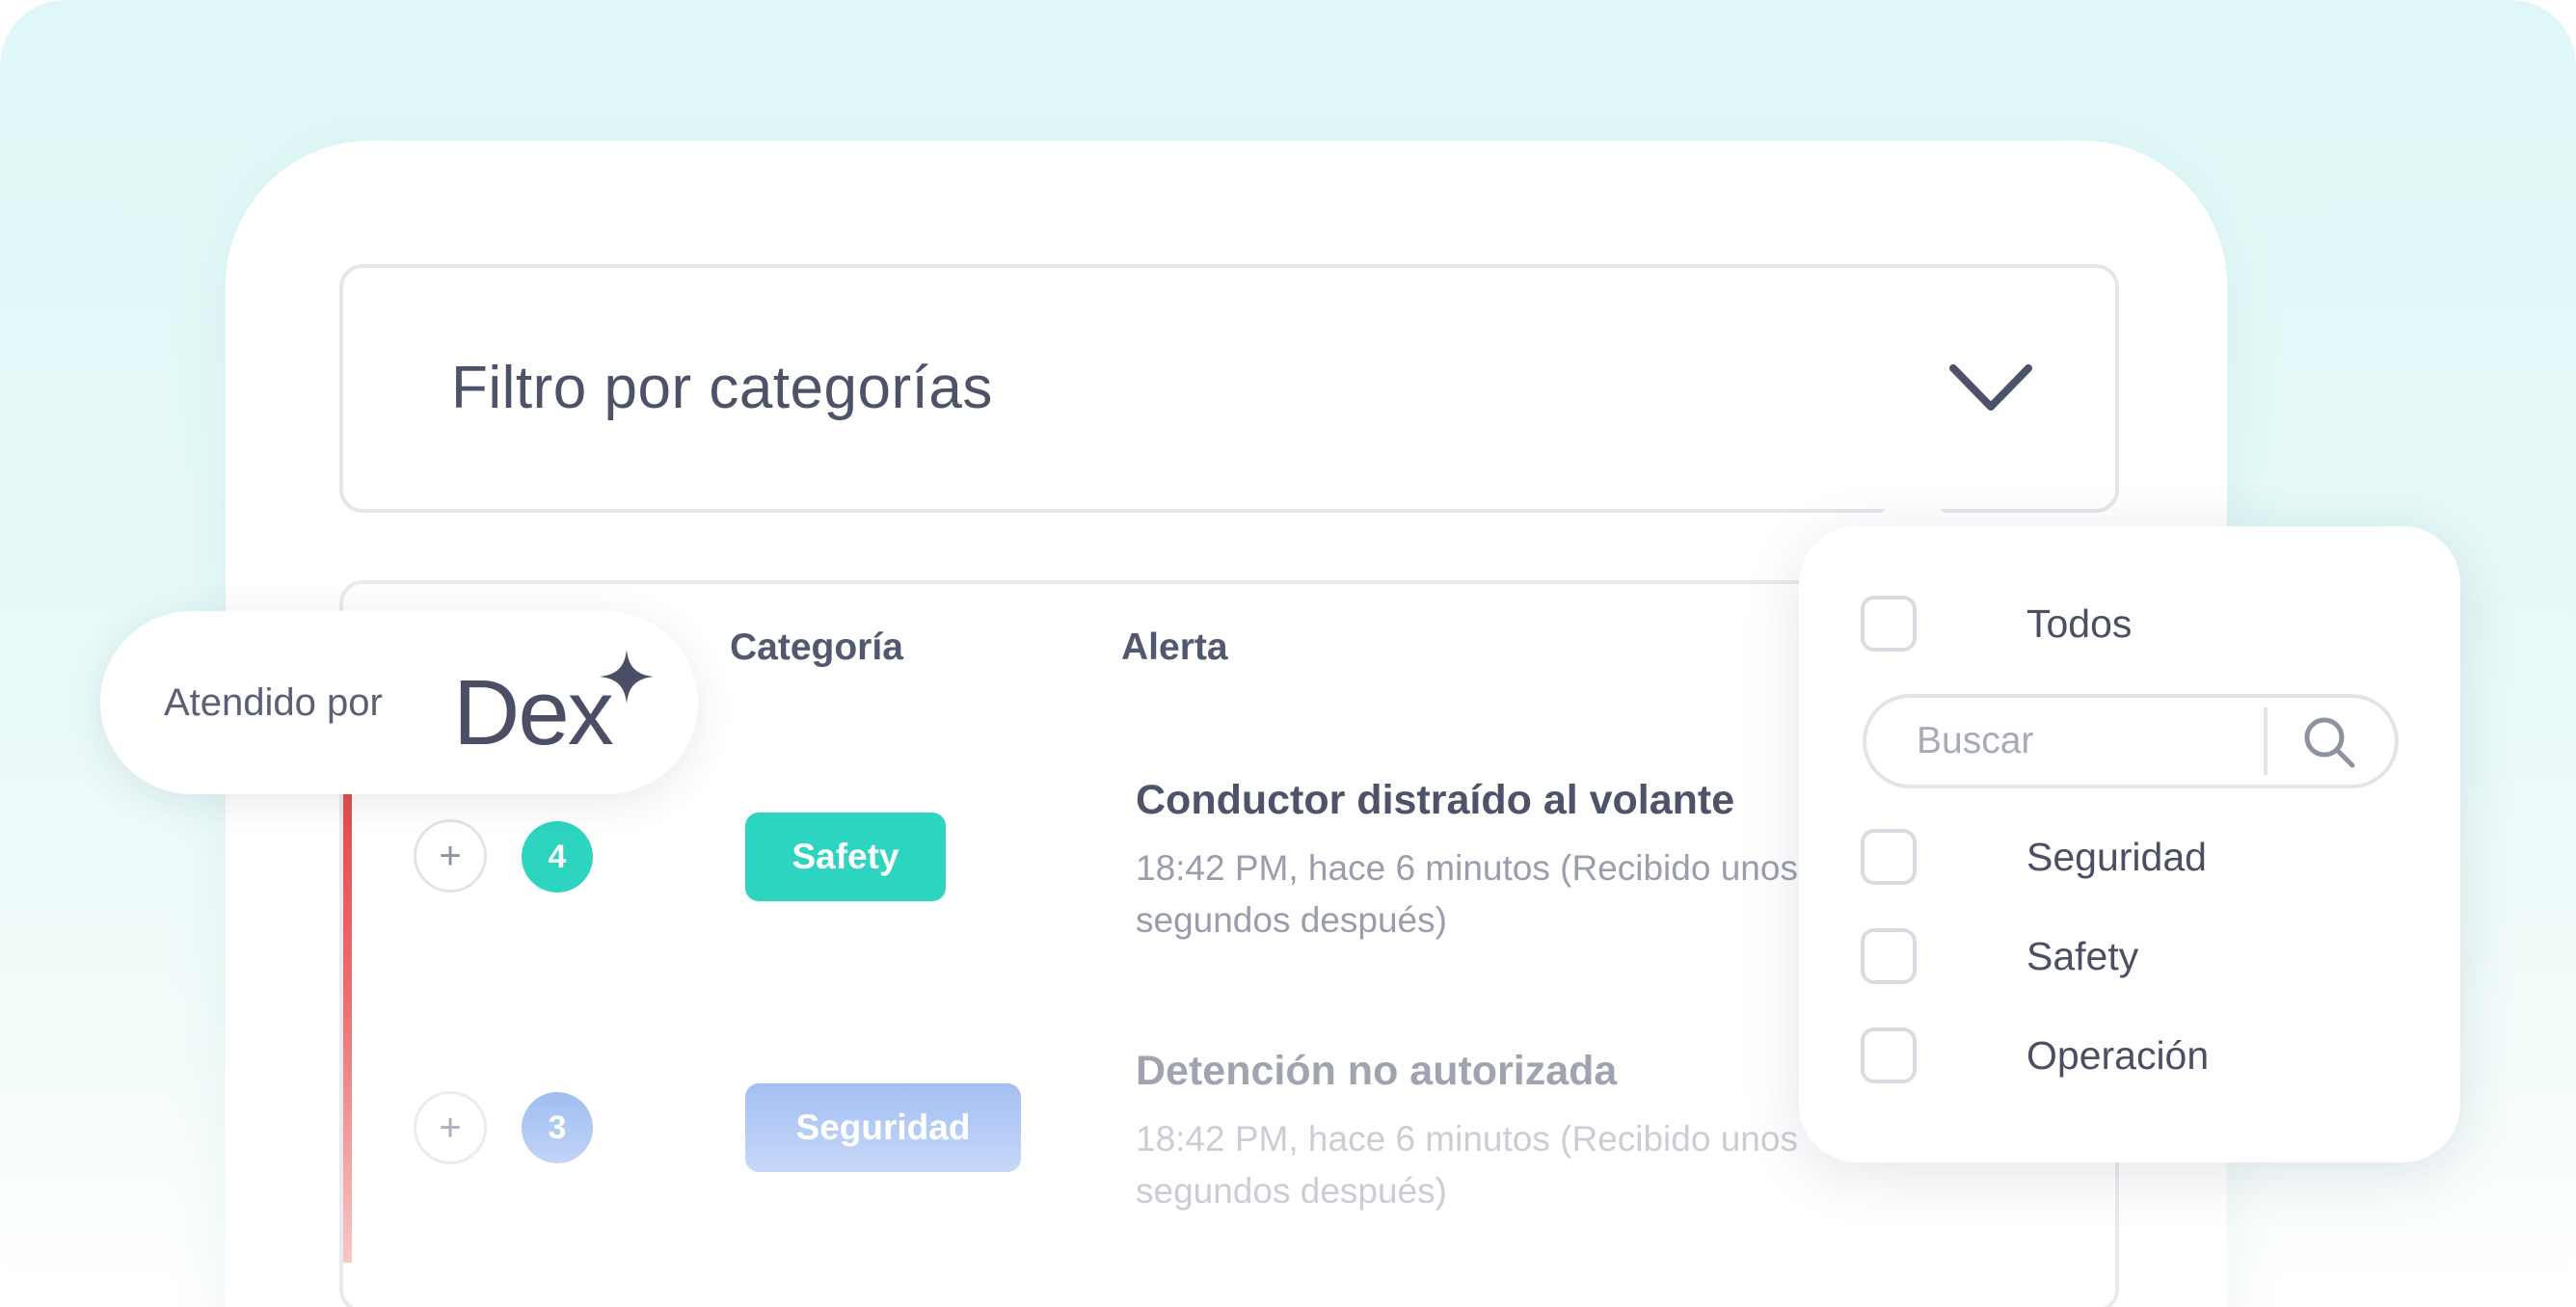  I want to click on category-tag-safety: Safety, so click(846, 857).